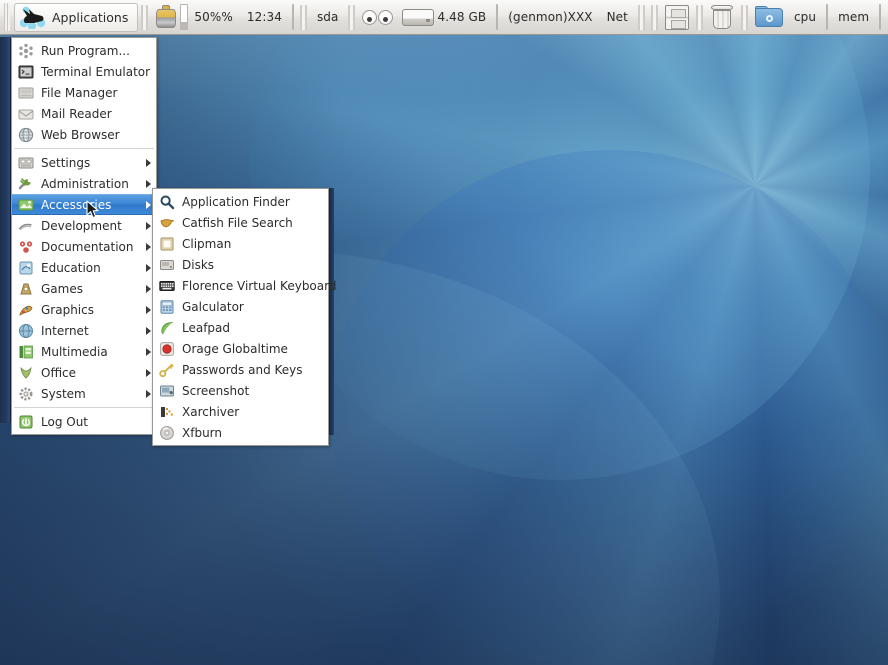 This screenshot has width=888, height=665. What do you see at coordinates (26, 114) in the screenshot?
I see `mail-reader-icon` at bounding box center [26, 114].